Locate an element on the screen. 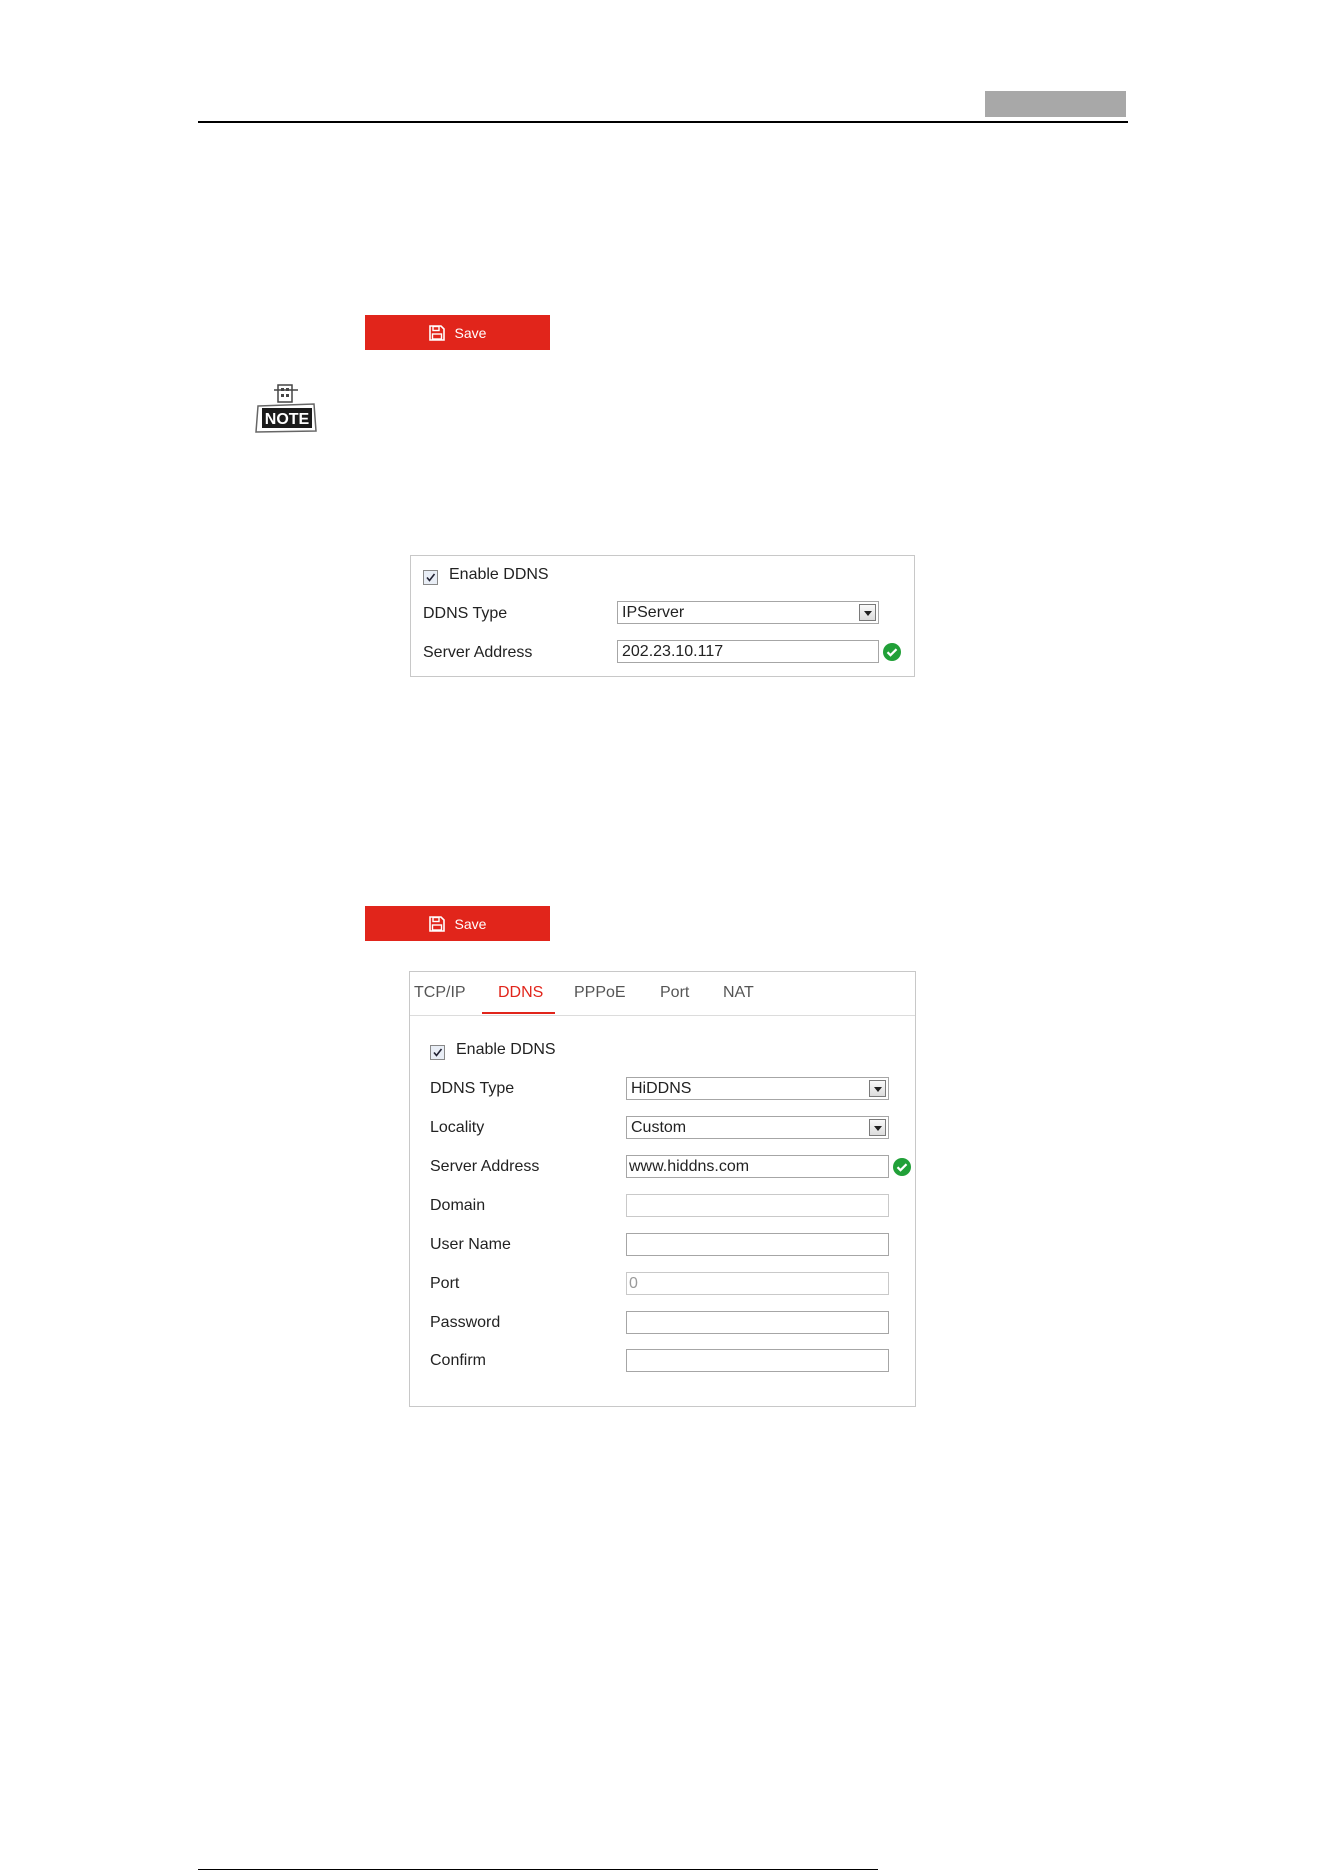 The image size is (1324, 1872). port-input: 0 is located at coordinates (757, 1283).